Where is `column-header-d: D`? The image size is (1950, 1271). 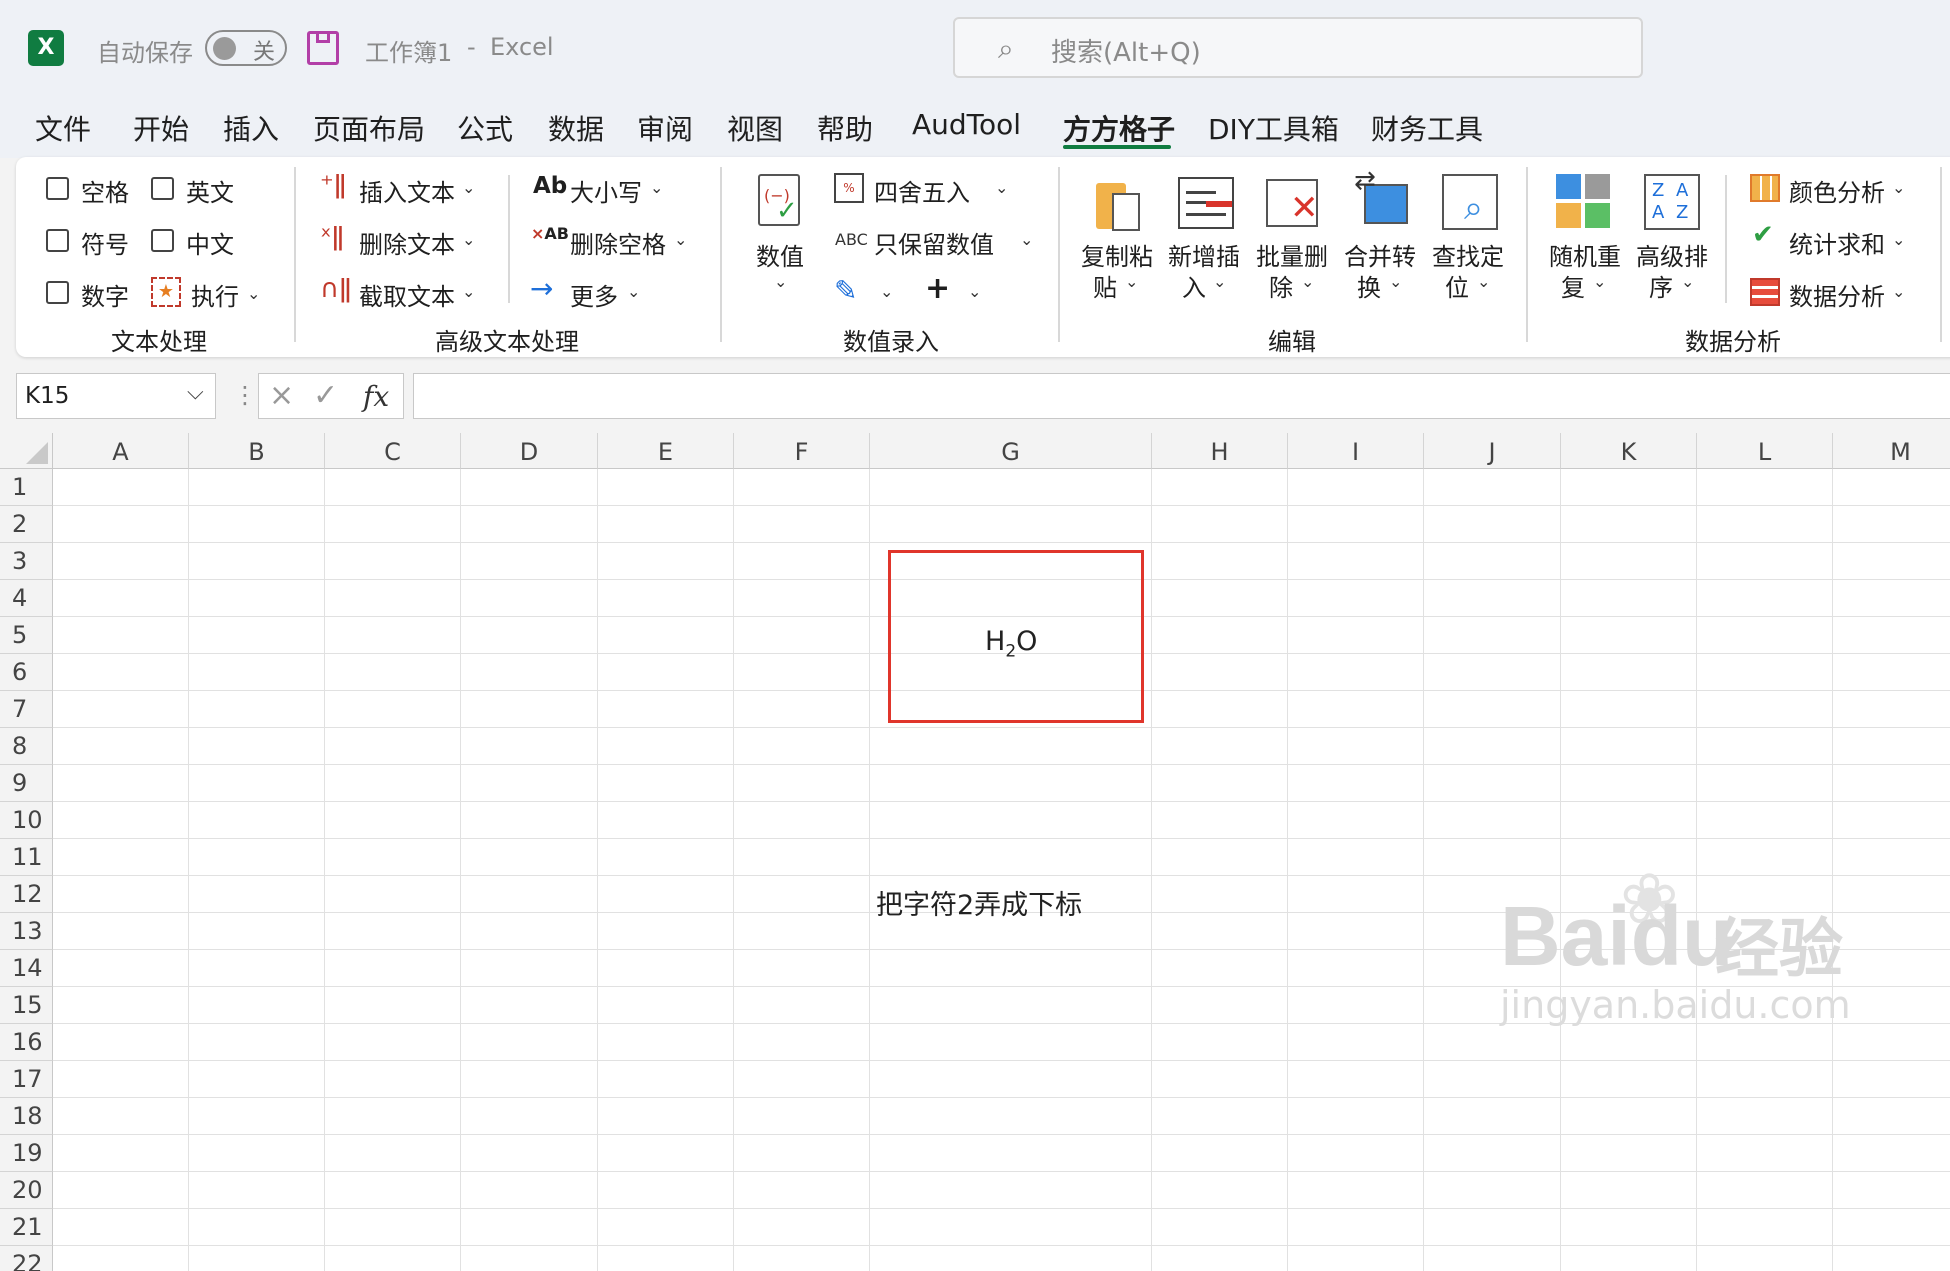 column-header-d: D is located at coordinates (529, 451).